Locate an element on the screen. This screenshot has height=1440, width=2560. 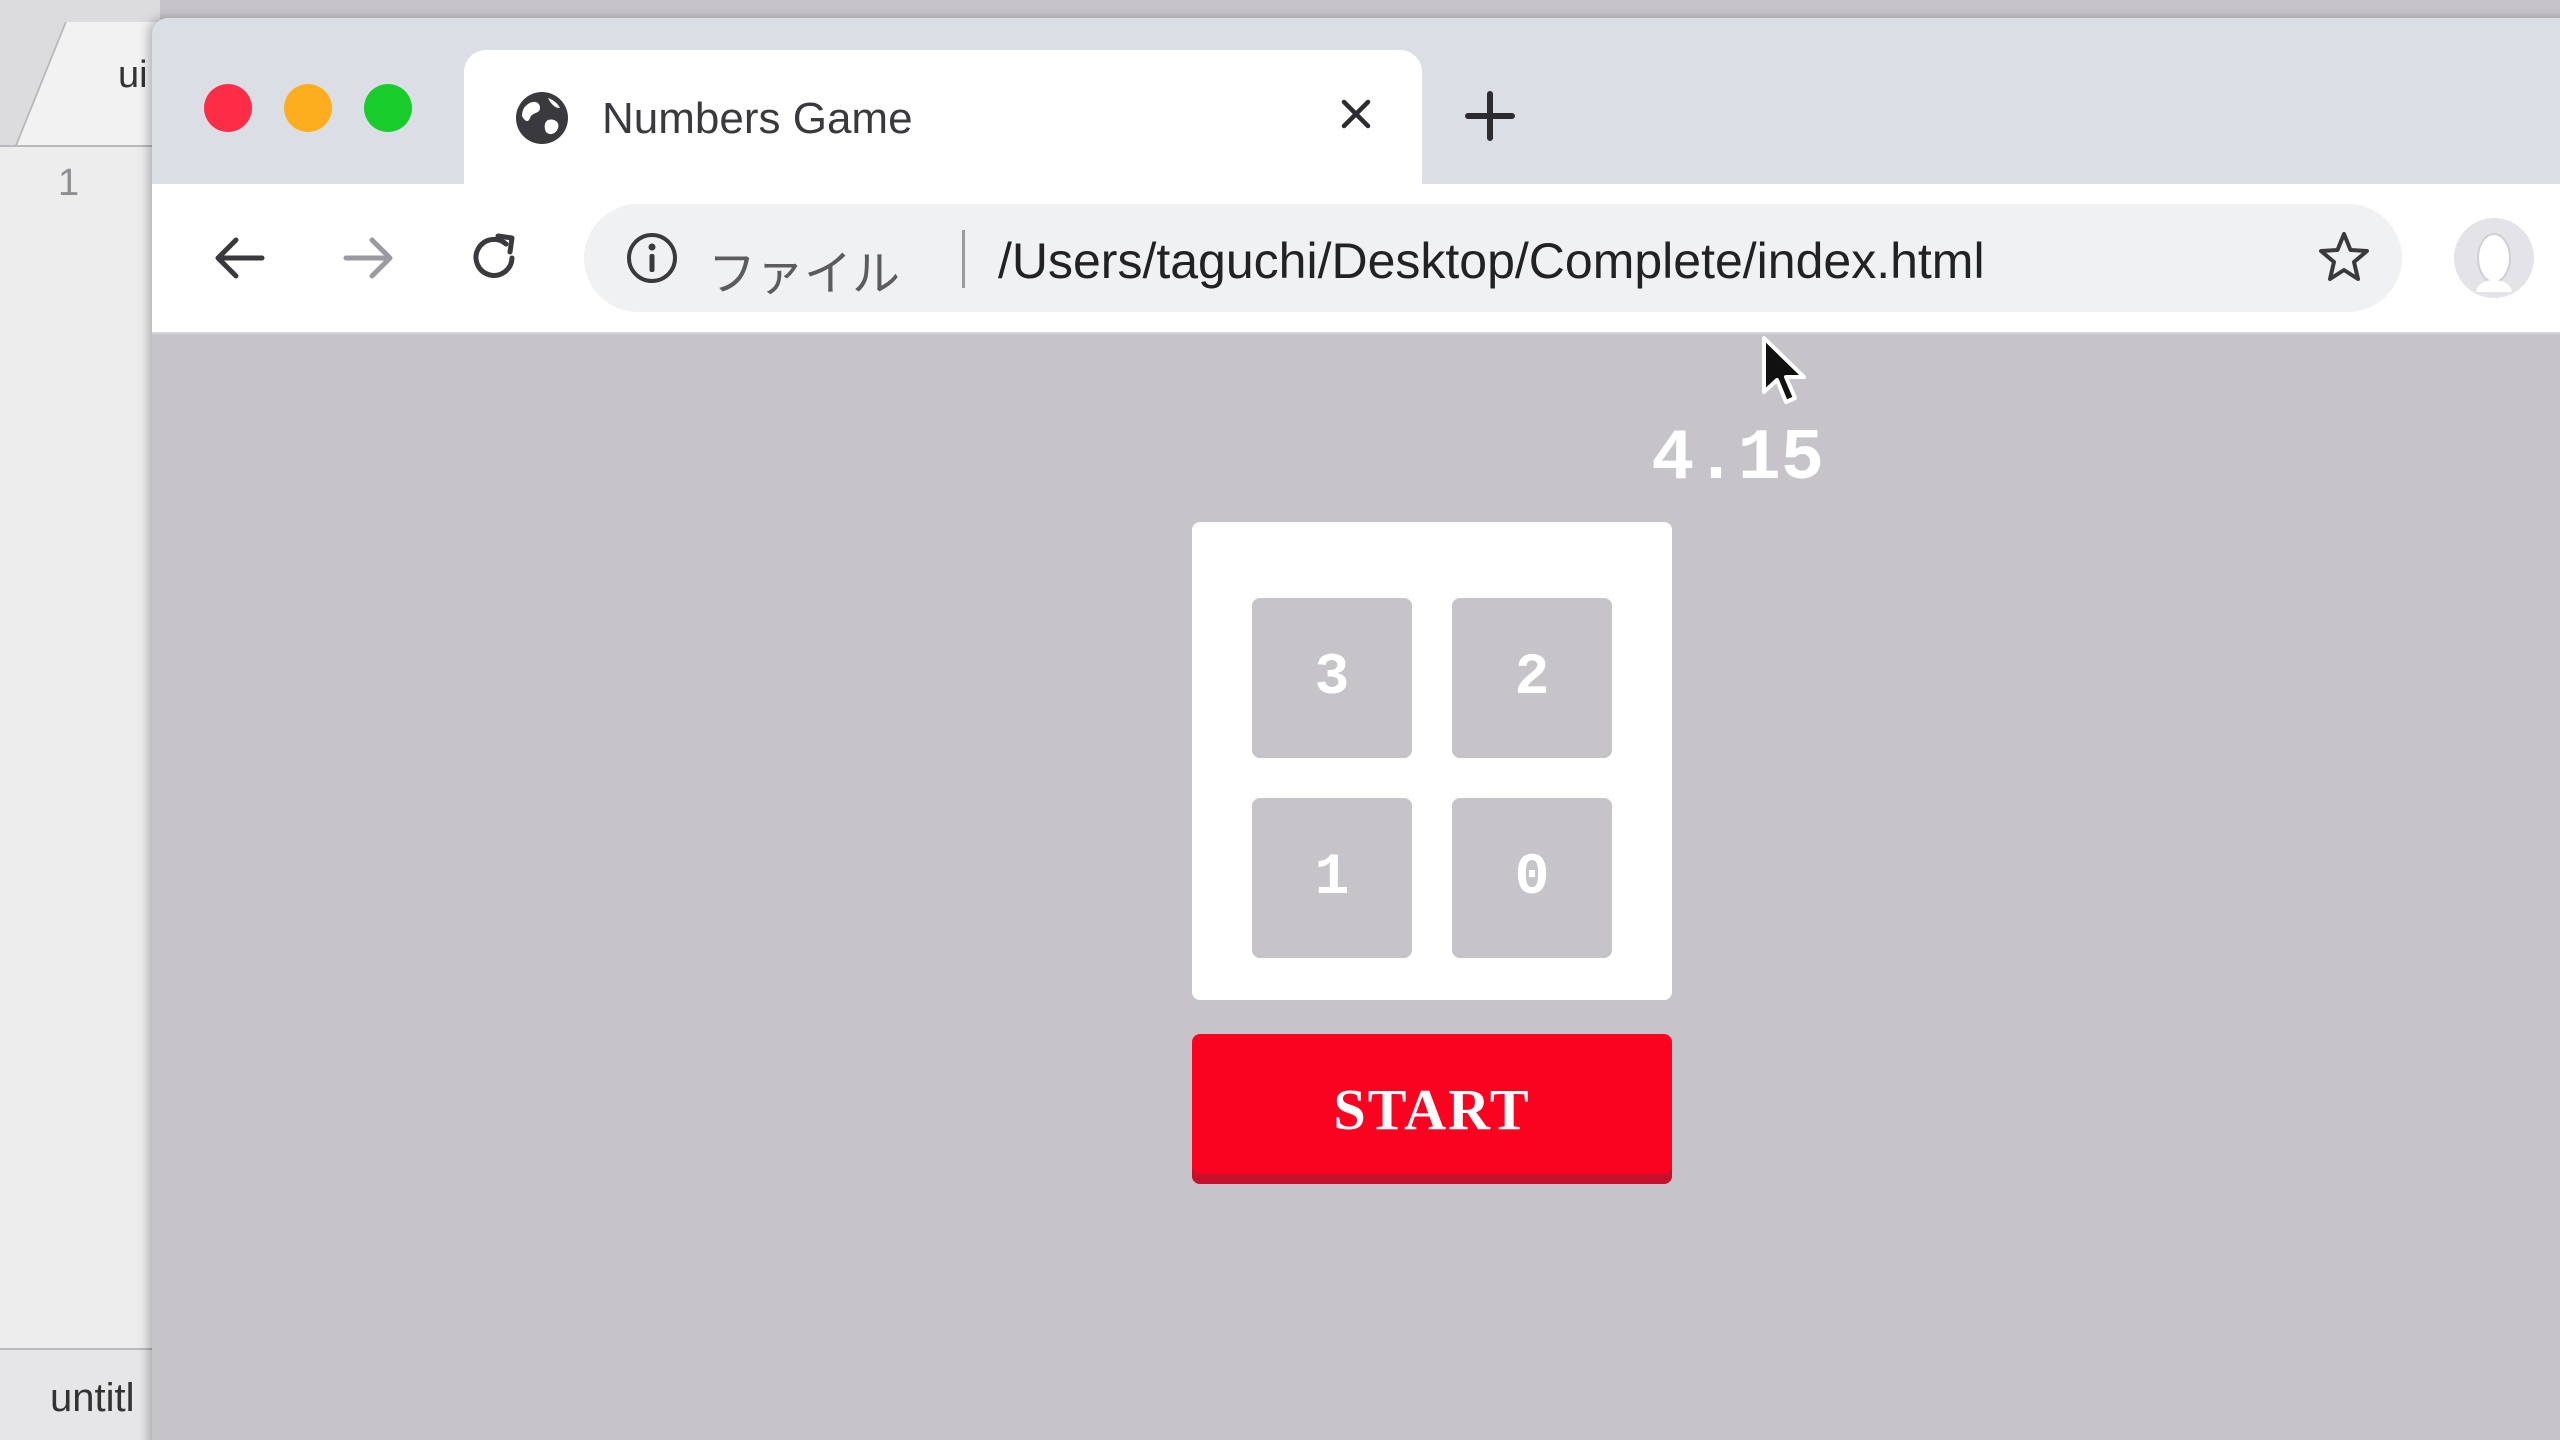
editor-tab-bar: ui is located at coordinates (103, 73).